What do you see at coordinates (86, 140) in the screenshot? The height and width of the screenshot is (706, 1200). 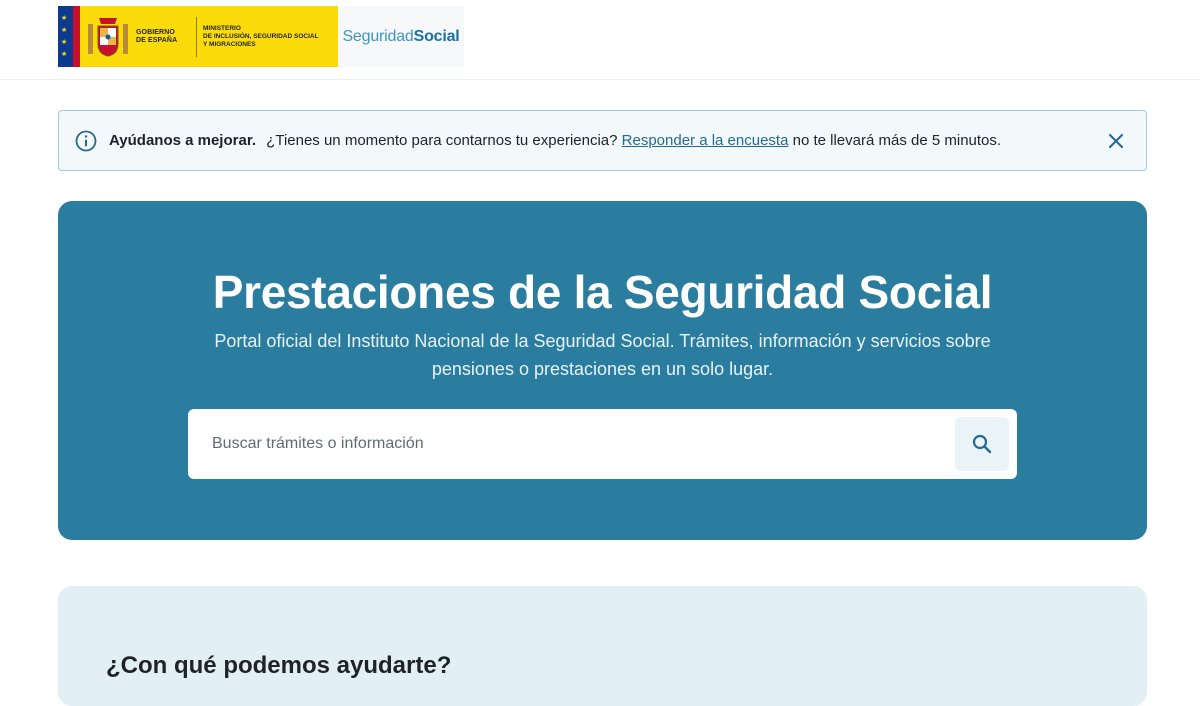 I see `info-icon` at bounding box center [86, 140].